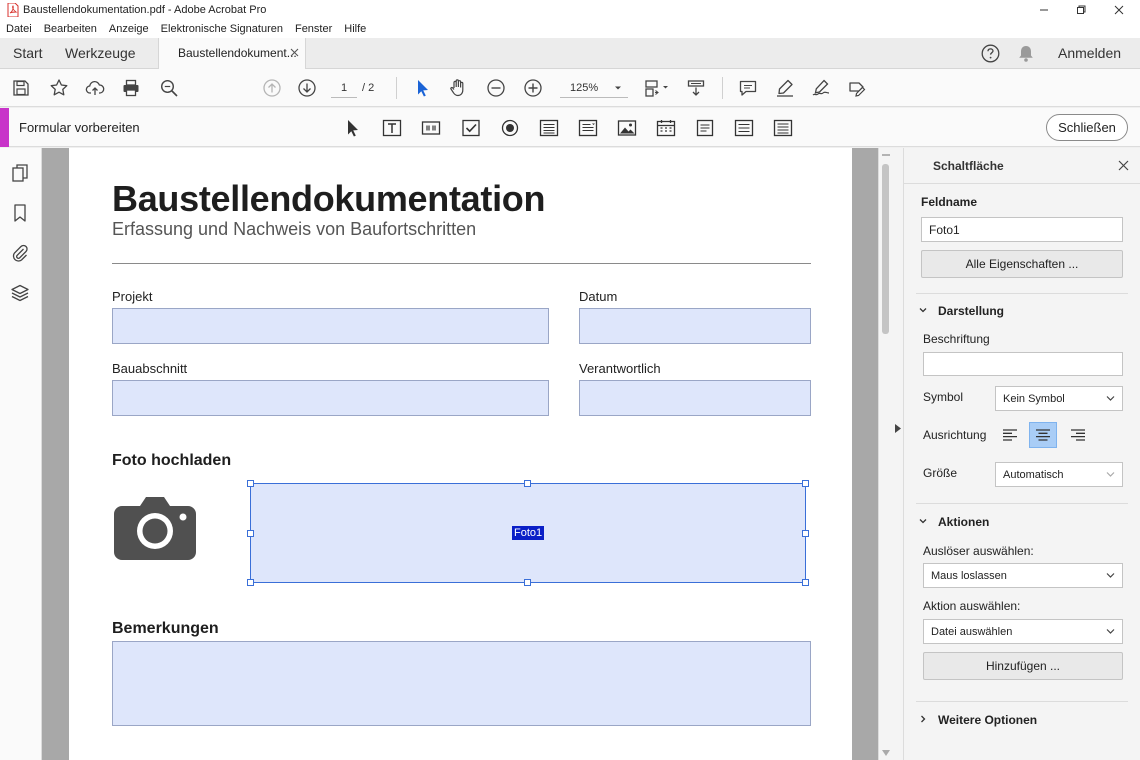 The width and height of the screenshot is (1140, 760). Describe the element at coordinates (785, 88) in the screenshot. I see `highlight-pen-icon` at that location.